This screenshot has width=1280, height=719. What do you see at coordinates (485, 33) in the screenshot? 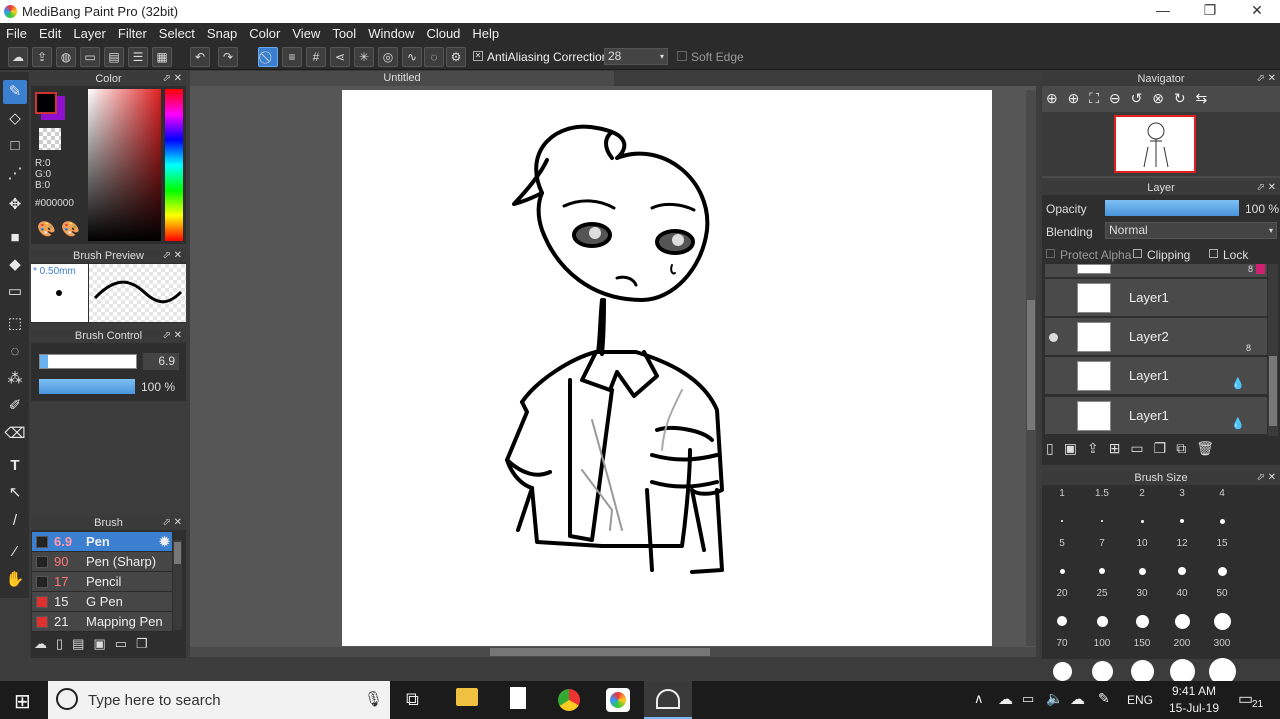
I see `menu-help: Help` at bounding box center [485, 33].